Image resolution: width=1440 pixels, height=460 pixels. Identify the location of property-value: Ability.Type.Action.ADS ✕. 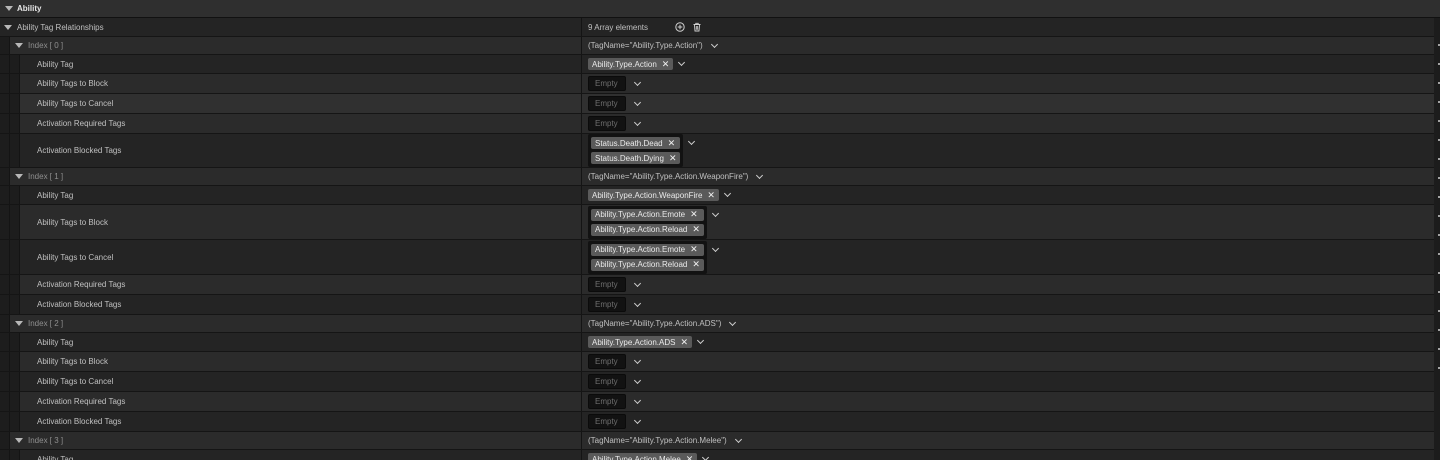
(646, 342).